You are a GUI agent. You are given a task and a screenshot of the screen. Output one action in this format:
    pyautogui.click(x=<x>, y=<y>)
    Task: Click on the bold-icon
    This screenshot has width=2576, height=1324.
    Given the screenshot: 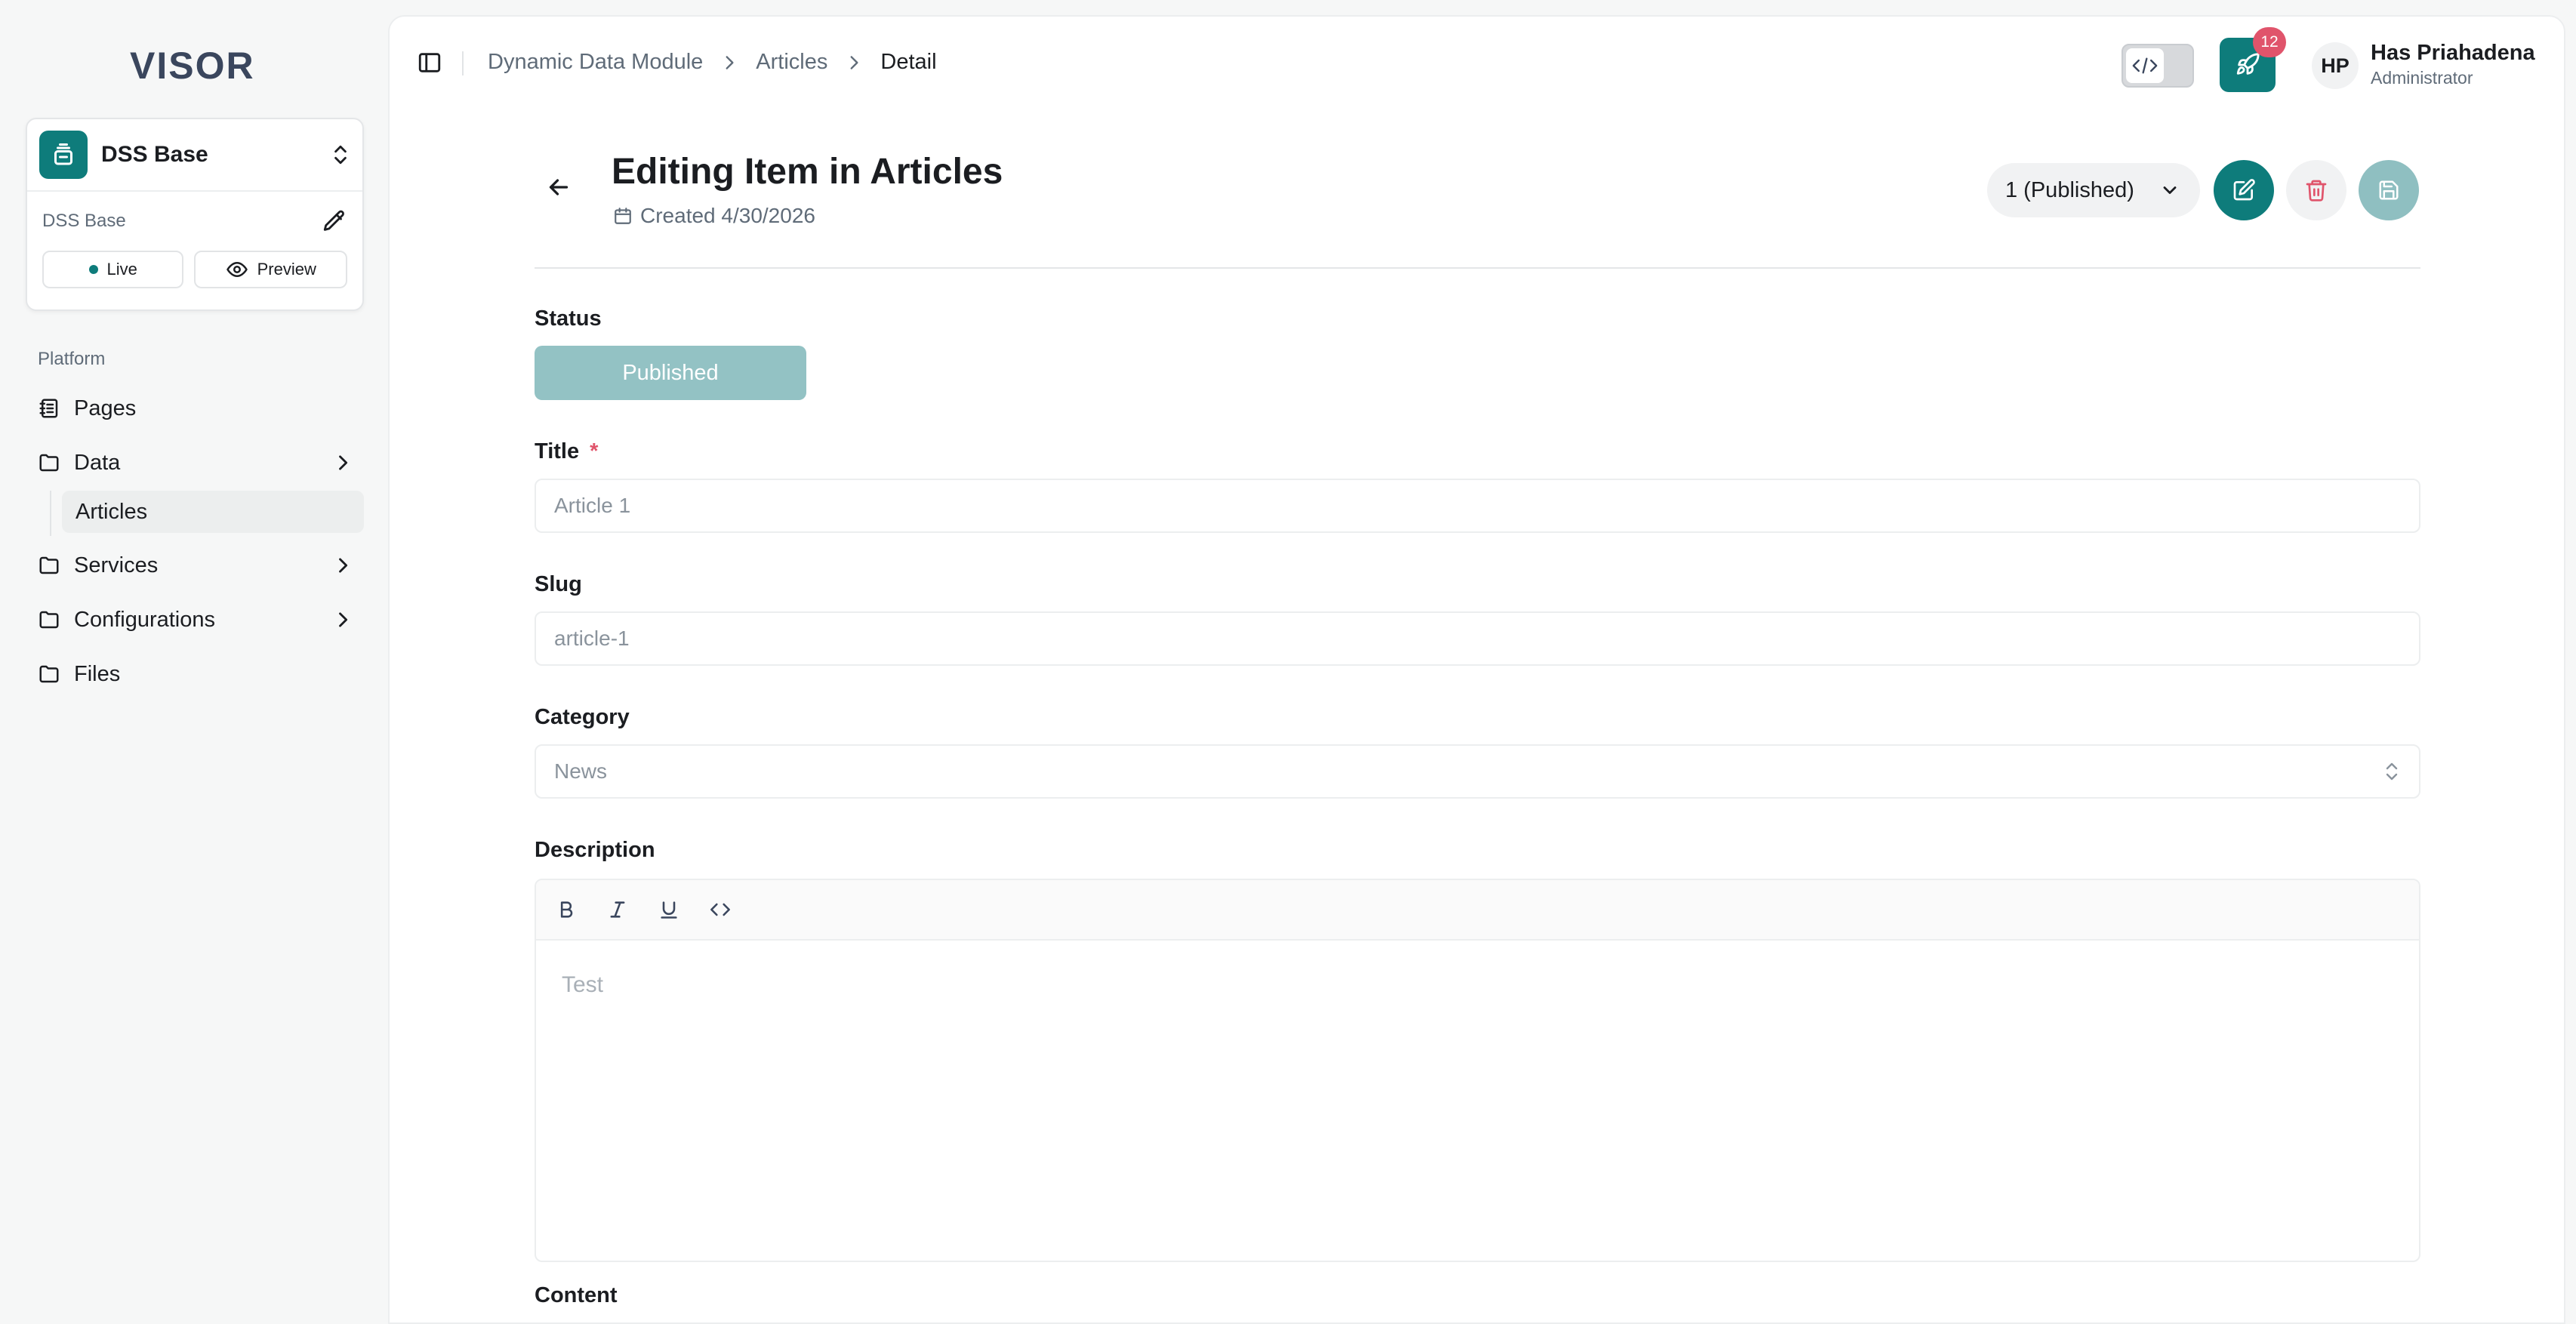 What is the action you would take?
    pyautogui.click(x=566, y=909)
    